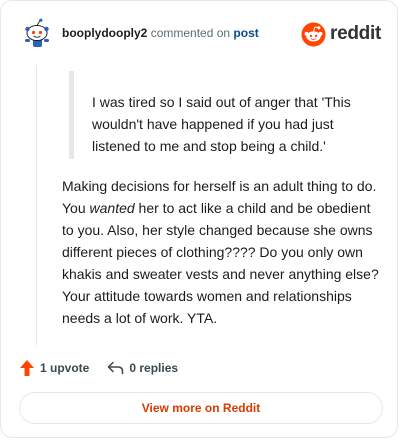 This screenshot has height=440, width=400. Describe the element at coordinates (65, 368) in the screenshot. I see `upvote-count: 1 upvote` at that location.